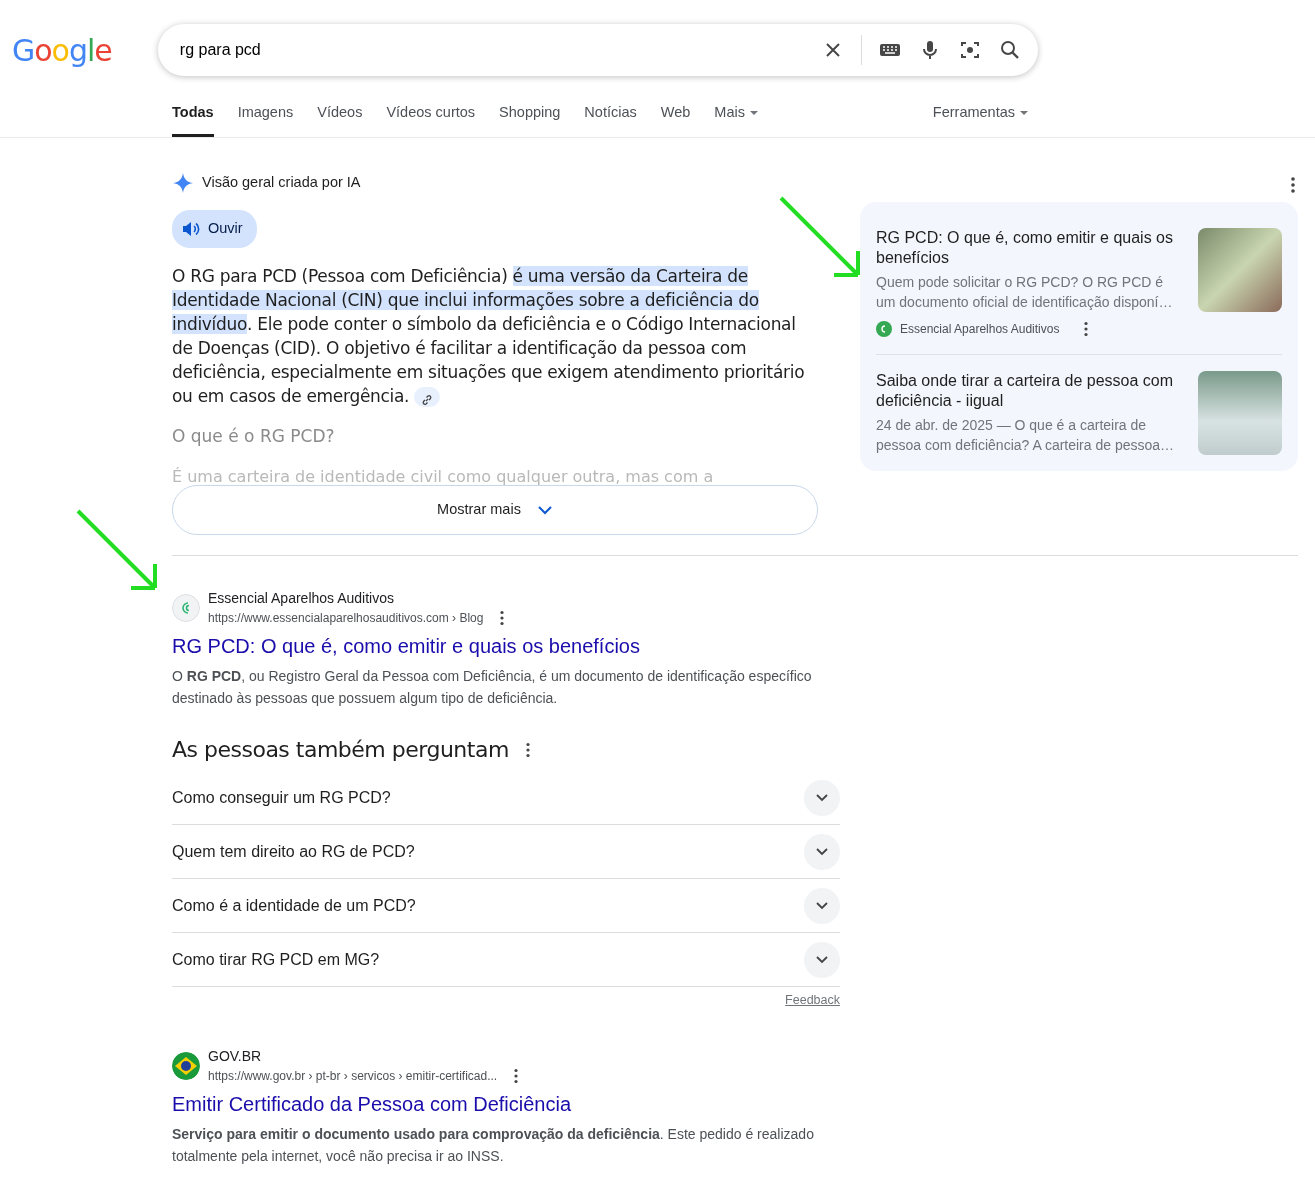 The image size is (1315, 1177). Describe the element at coordinates (406, 646) in the screenshot. I see `result-title: RG PCD: O que é, como emitir e quais os benefícios` at that location.